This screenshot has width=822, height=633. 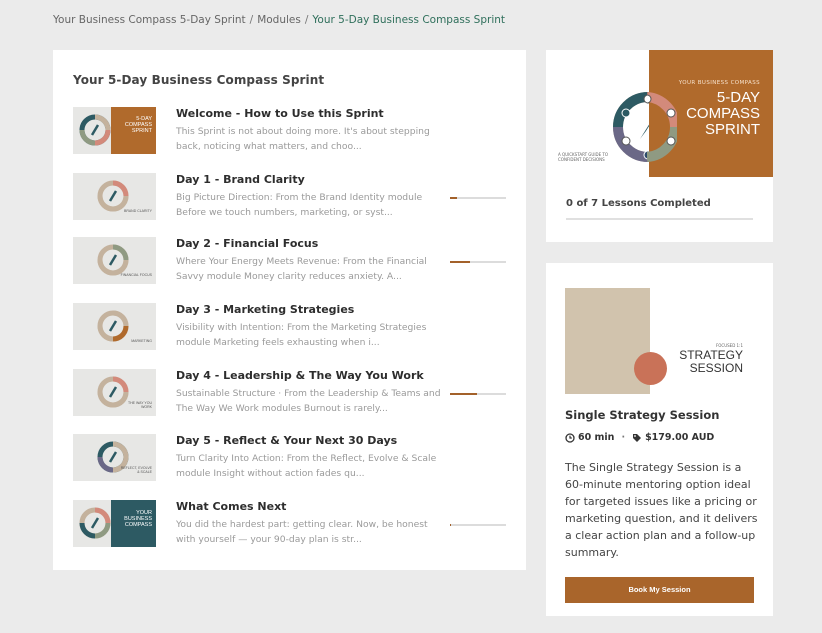 I want to click on lesson-title: Day 5 - Reflect & Your Next 30 Days, so click(x=286, y=440).